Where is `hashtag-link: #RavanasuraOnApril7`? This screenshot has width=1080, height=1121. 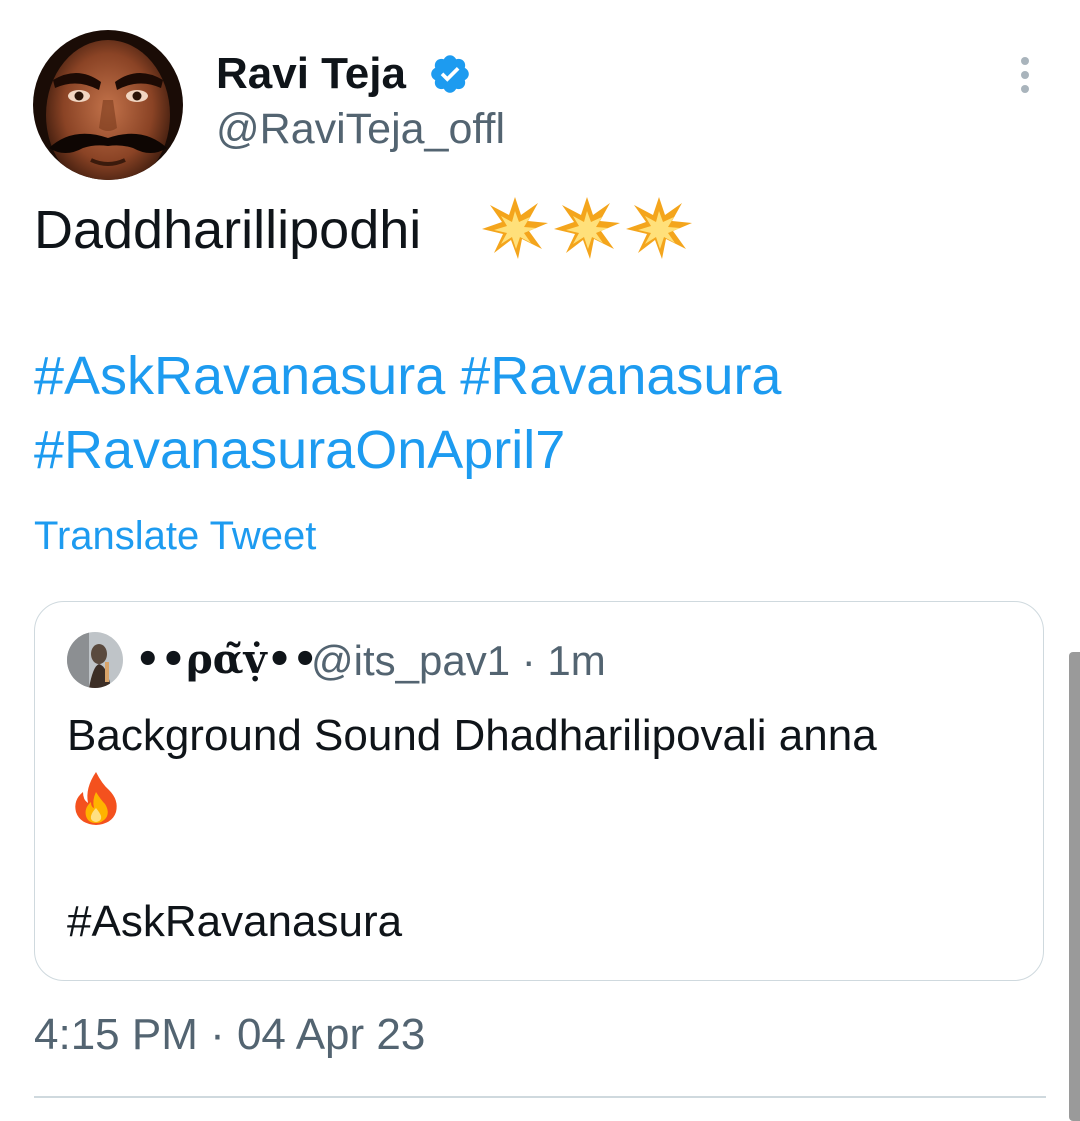
hashtag-link: #RavanasuraOnApril7 is located at coordinates (299, 450).